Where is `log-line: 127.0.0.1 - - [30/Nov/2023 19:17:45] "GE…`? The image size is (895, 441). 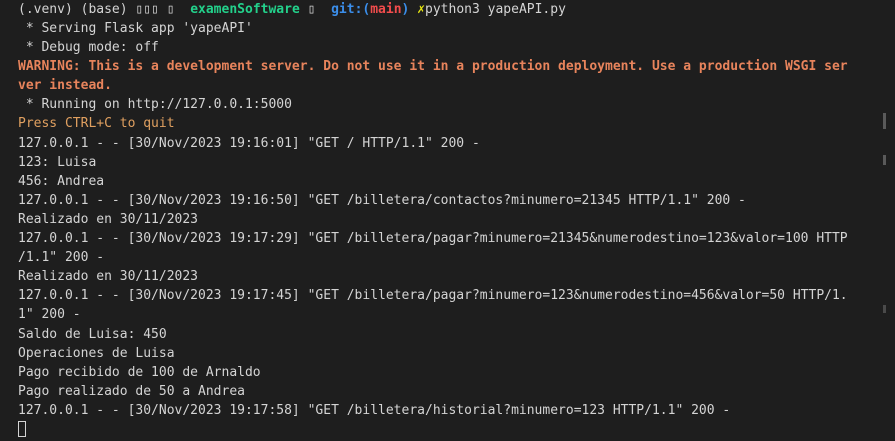 log-line: 127.0.0.1 - - [30/Nov/2023 19:17:45] "GE… is located at coordinates (433, 296).